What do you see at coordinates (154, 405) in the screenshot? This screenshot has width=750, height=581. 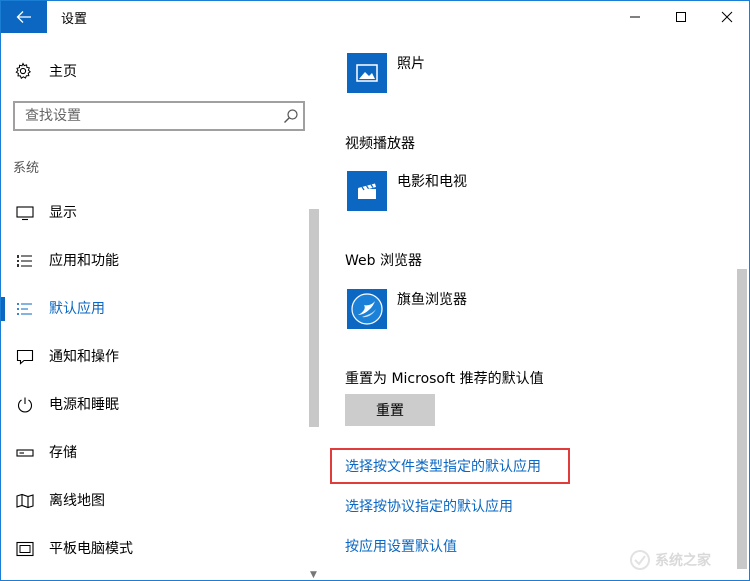 I see `sidebar-item-power-sleep: 电源和睡眠` at bounding box center [154, 405].